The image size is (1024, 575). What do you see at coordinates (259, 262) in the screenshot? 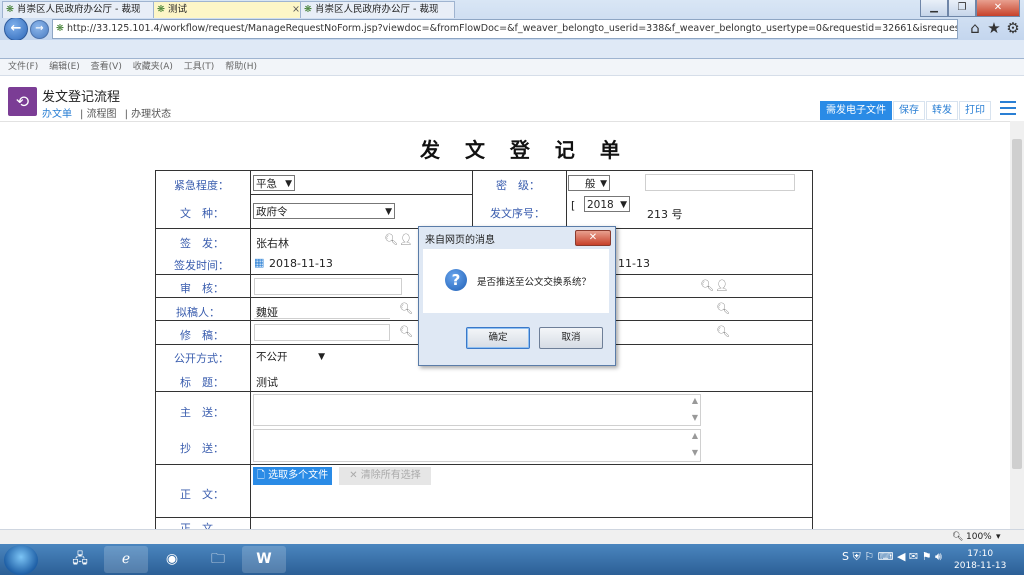
I see `calendar-icon: ▦` at bounding box center [259, 262].